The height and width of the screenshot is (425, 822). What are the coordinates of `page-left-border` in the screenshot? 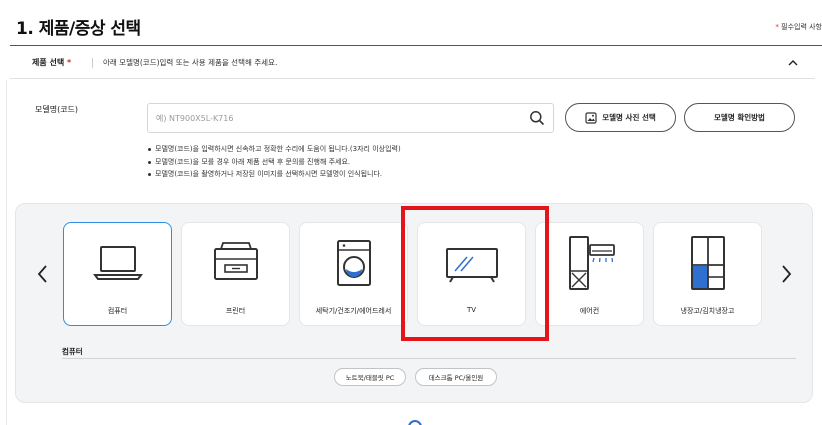 It's located at (6, 252).